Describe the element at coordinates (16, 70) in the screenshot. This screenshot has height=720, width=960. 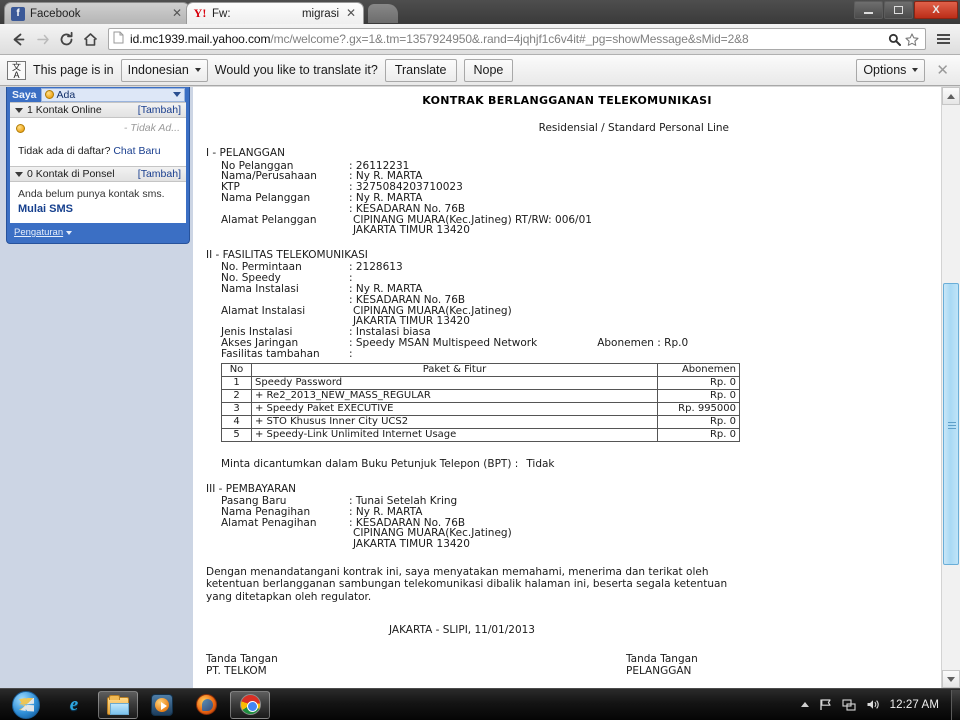
I see `translate-icon: 文A` at that location.